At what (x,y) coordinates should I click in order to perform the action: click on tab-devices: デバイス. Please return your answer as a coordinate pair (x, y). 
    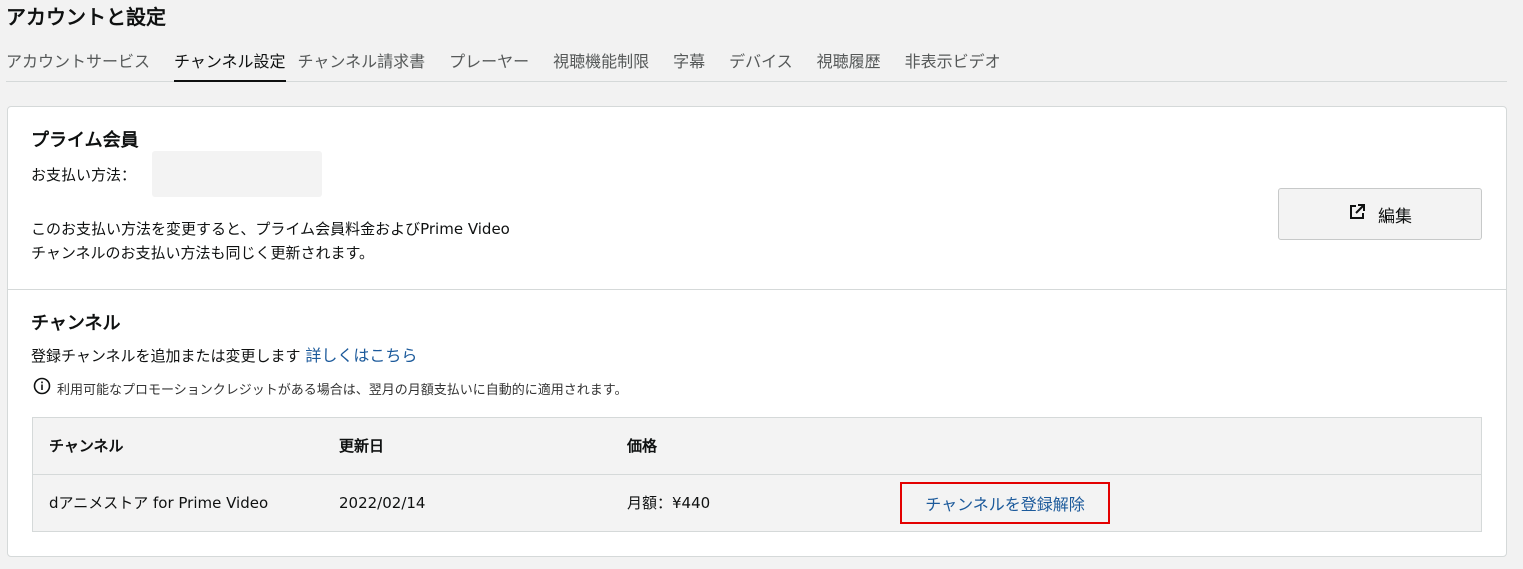
    Looking at the image, I should click on (767, 65).